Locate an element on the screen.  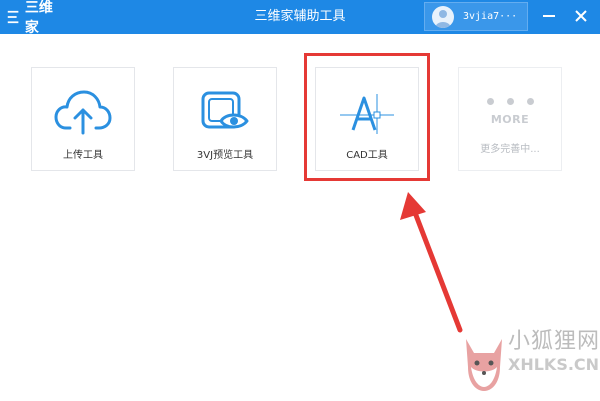
title-bar: 三维家 三维家辅助工具 3vjia7··· is located at coordinates (300, 18).